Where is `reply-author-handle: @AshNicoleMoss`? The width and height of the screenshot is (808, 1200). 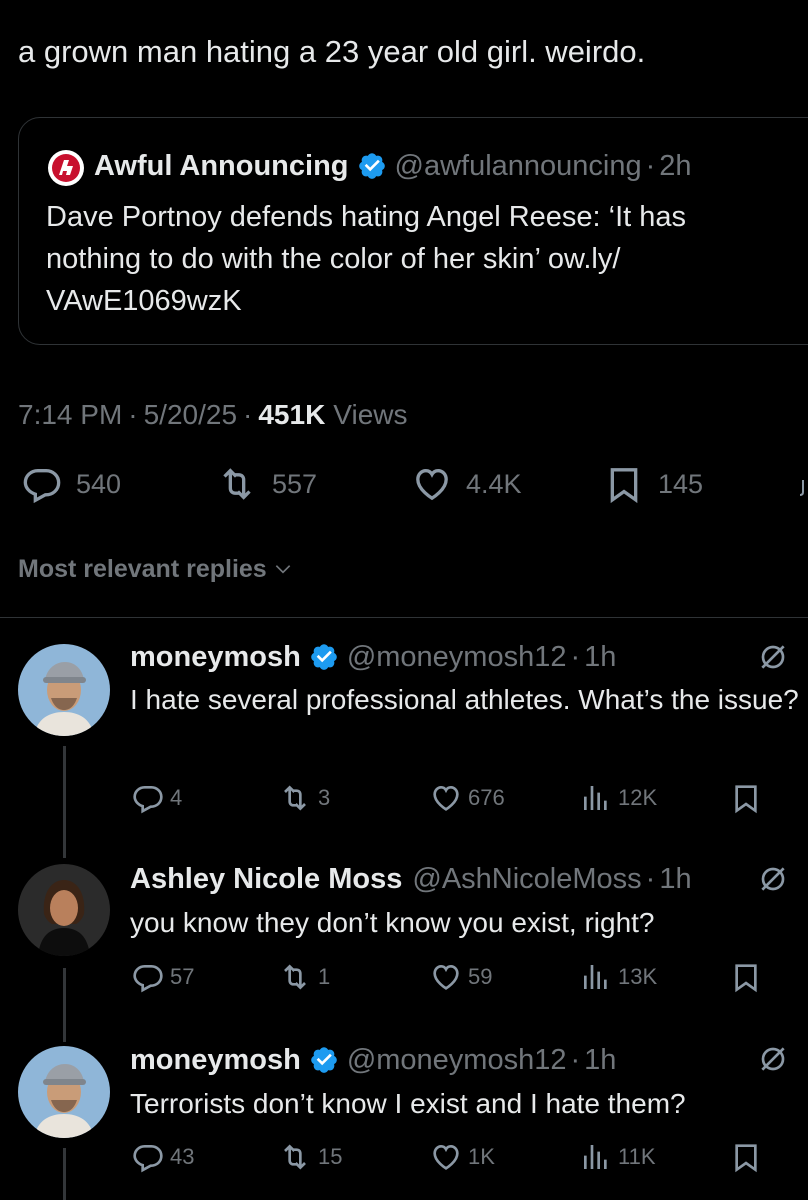
reply-author-handle: @AshNicoleMoss is located at coordinates (526, 879).